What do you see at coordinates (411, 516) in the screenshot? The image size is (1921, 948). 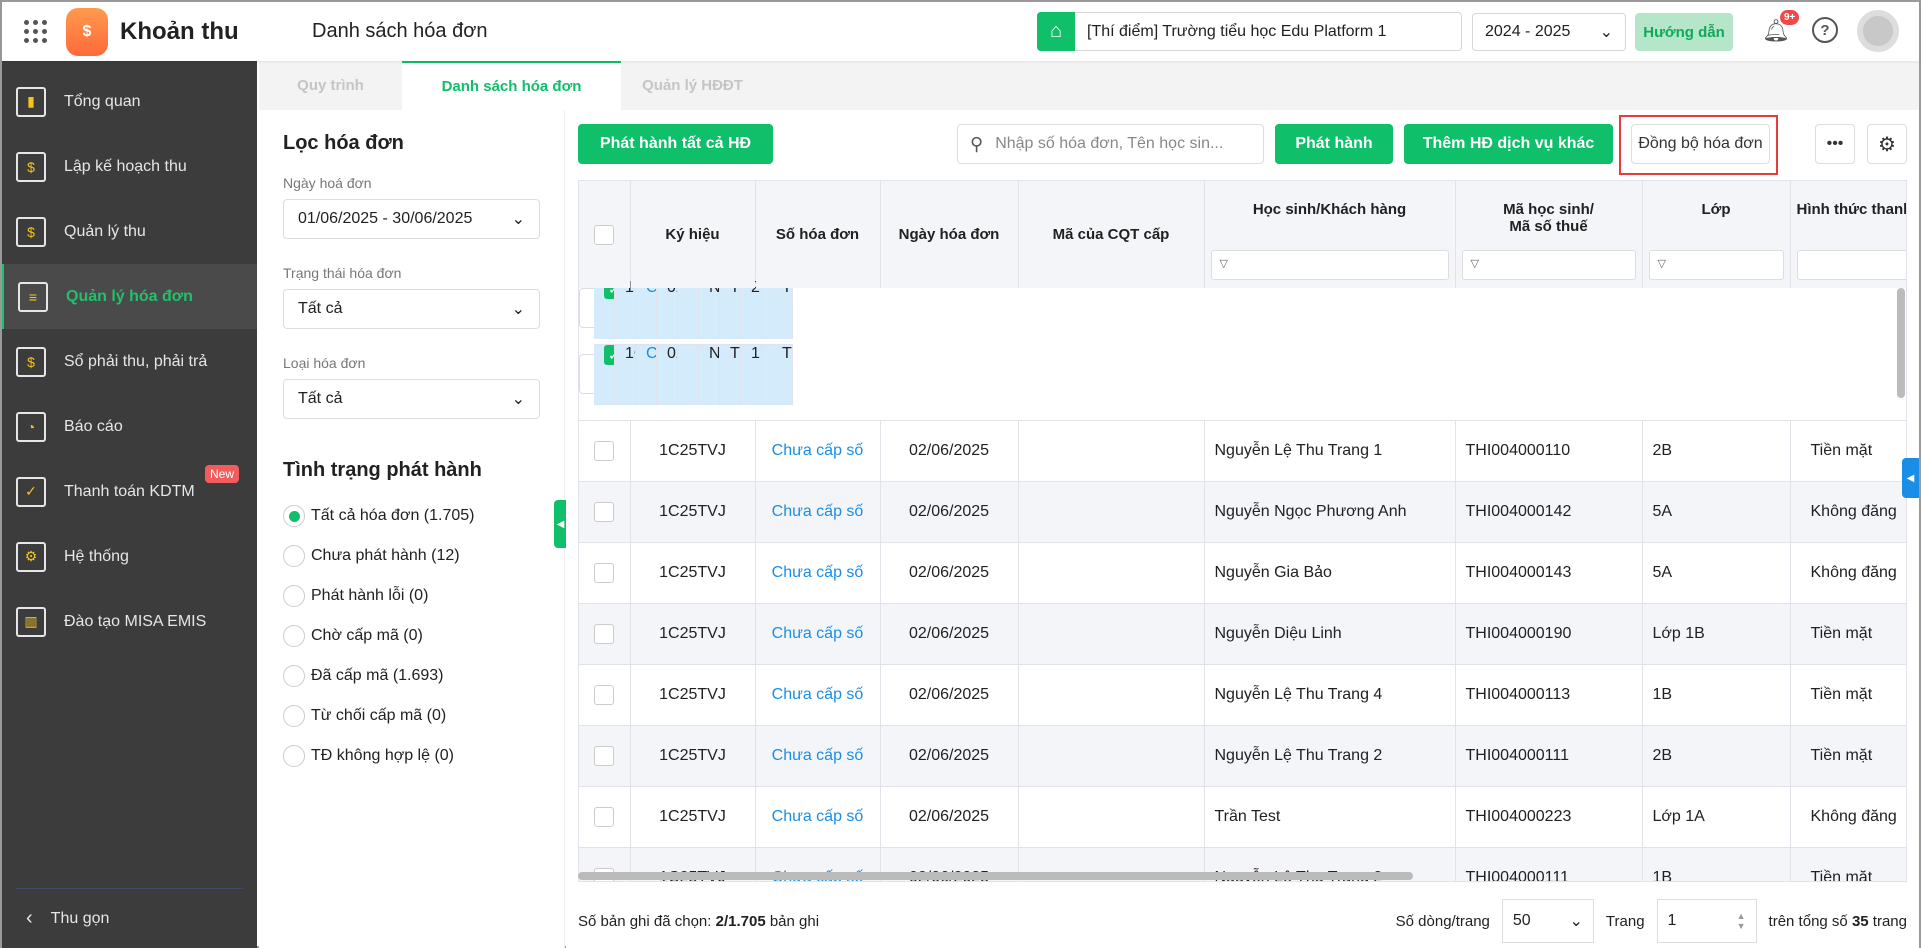 I see `issue-status-option: Tất cả hóa đơn (1.705)` at bounding box center [411, 516].